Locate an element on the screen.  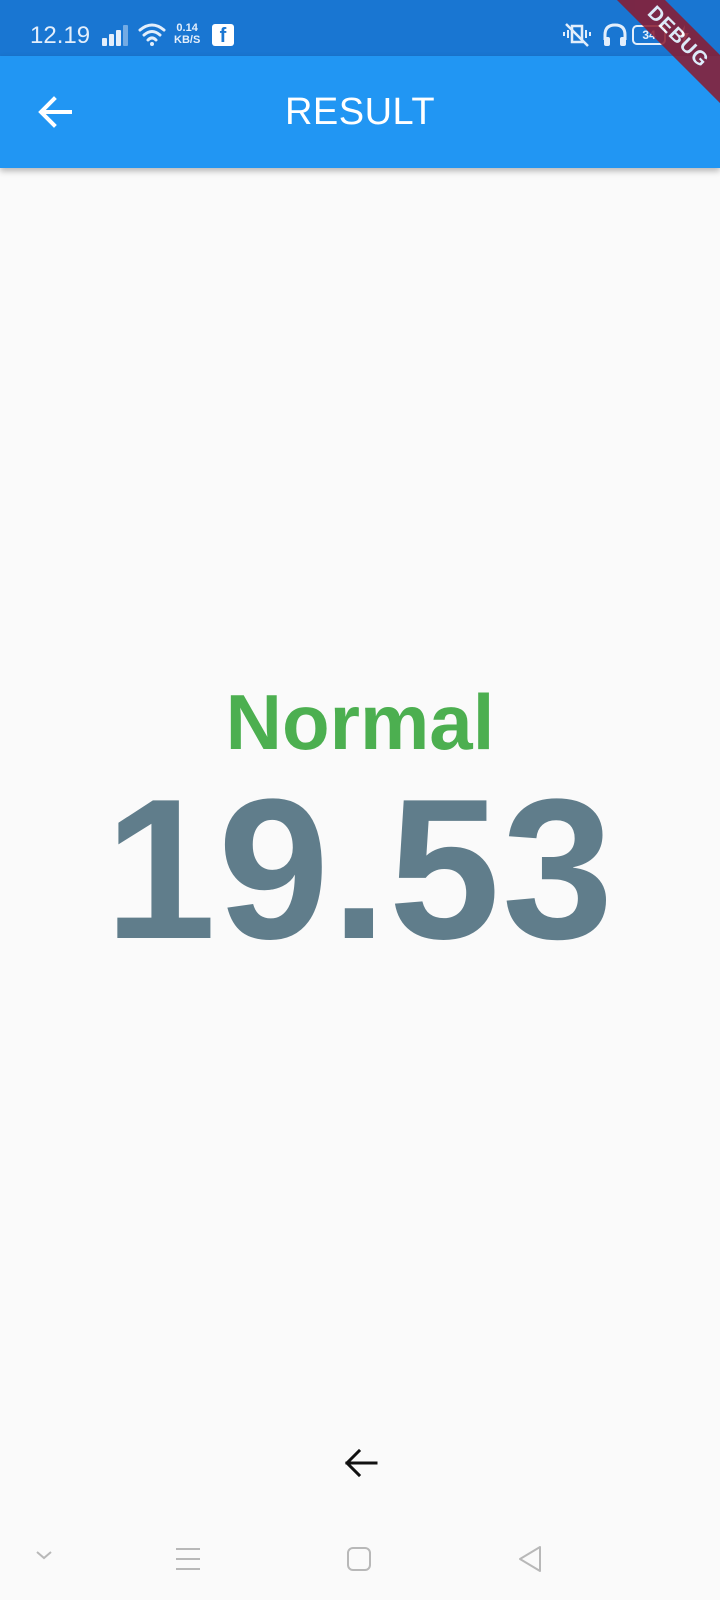
wifi-icon is located at coordinates (152, 36).